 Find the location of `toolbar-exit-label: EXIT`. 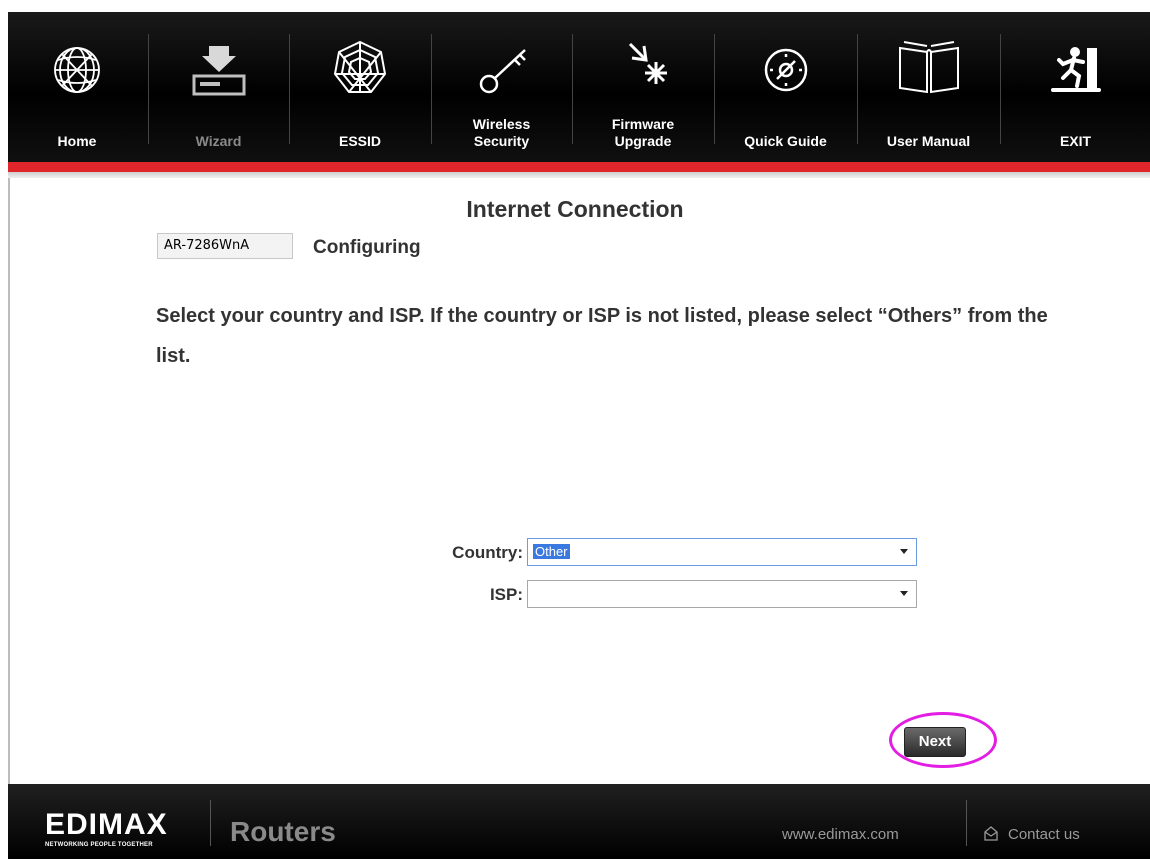

toolbar-exit-label: EXIT is located at coordinates (1075, 141).